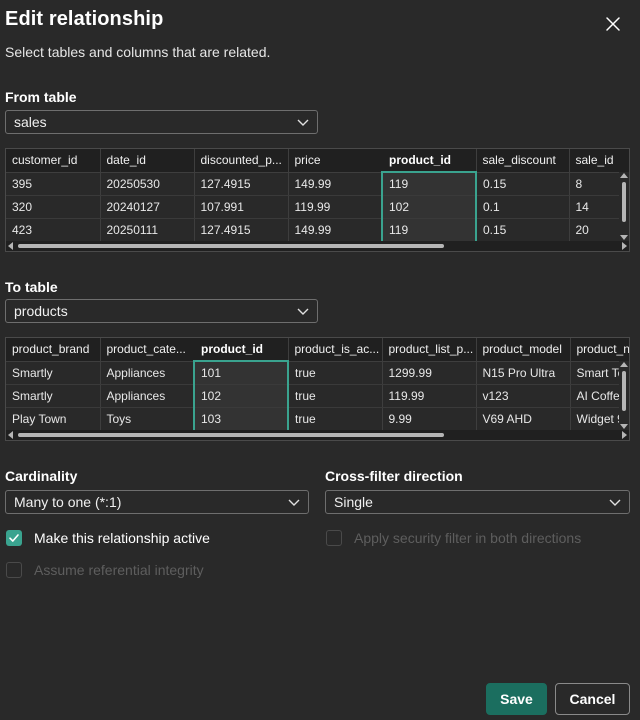 Image resolution: width=640 pixels, height=720 pixels. Describe the element at coordinates (429, 373) in the screenshot. I see `table-cell: 1299.99` at that location.